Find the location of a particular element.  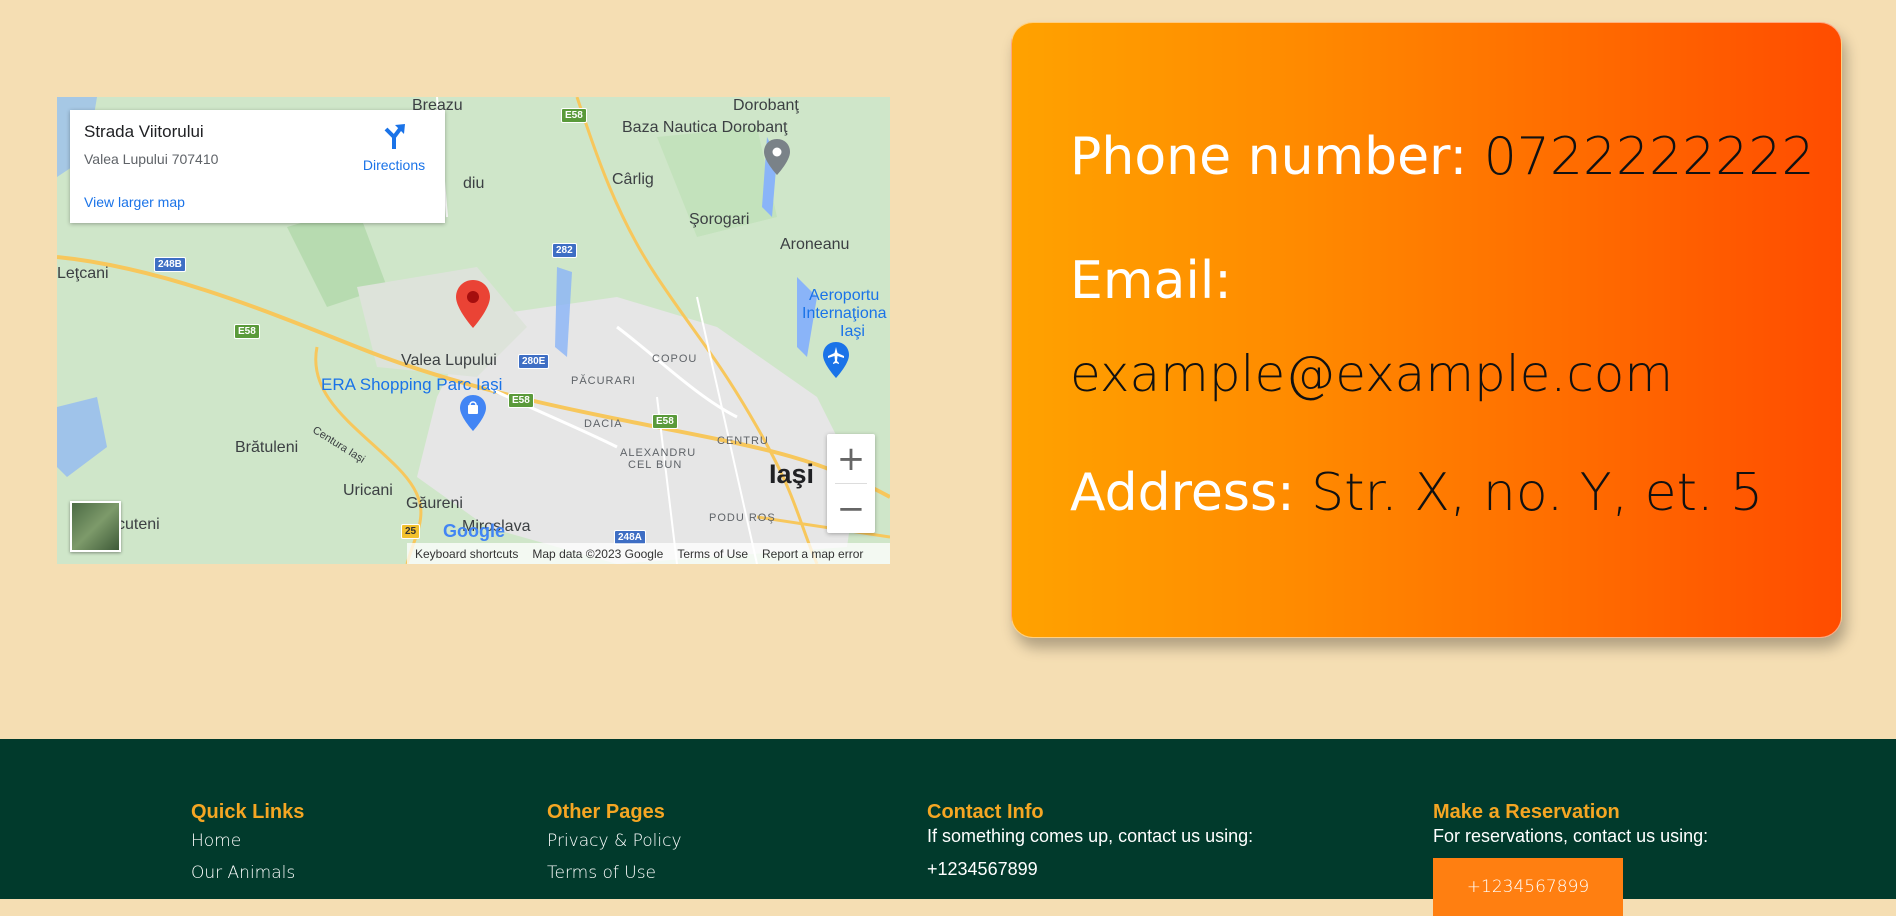

contact-info-text: If something comes up, contact us using: is located at coordinates (1090, 836).